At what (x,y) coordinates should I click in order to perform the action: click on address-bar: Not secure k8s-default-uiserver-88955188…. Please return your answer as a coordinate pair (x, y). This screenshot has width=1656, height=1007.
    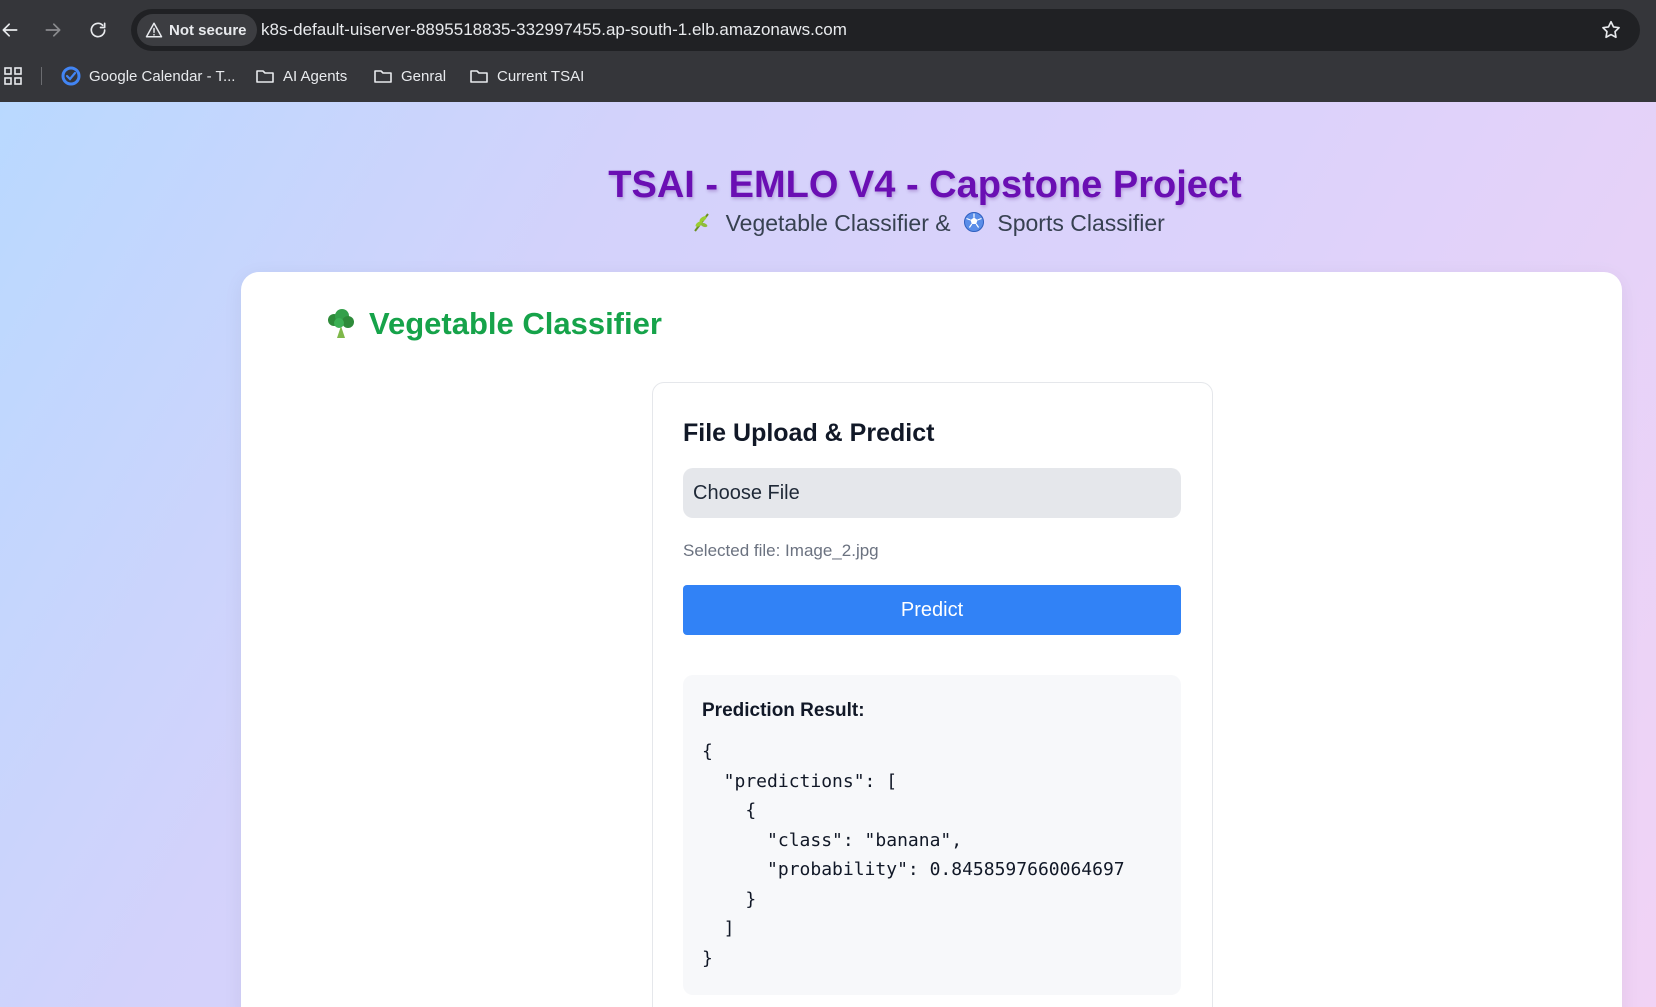
    Looking at the image, I should click on (885, 30).